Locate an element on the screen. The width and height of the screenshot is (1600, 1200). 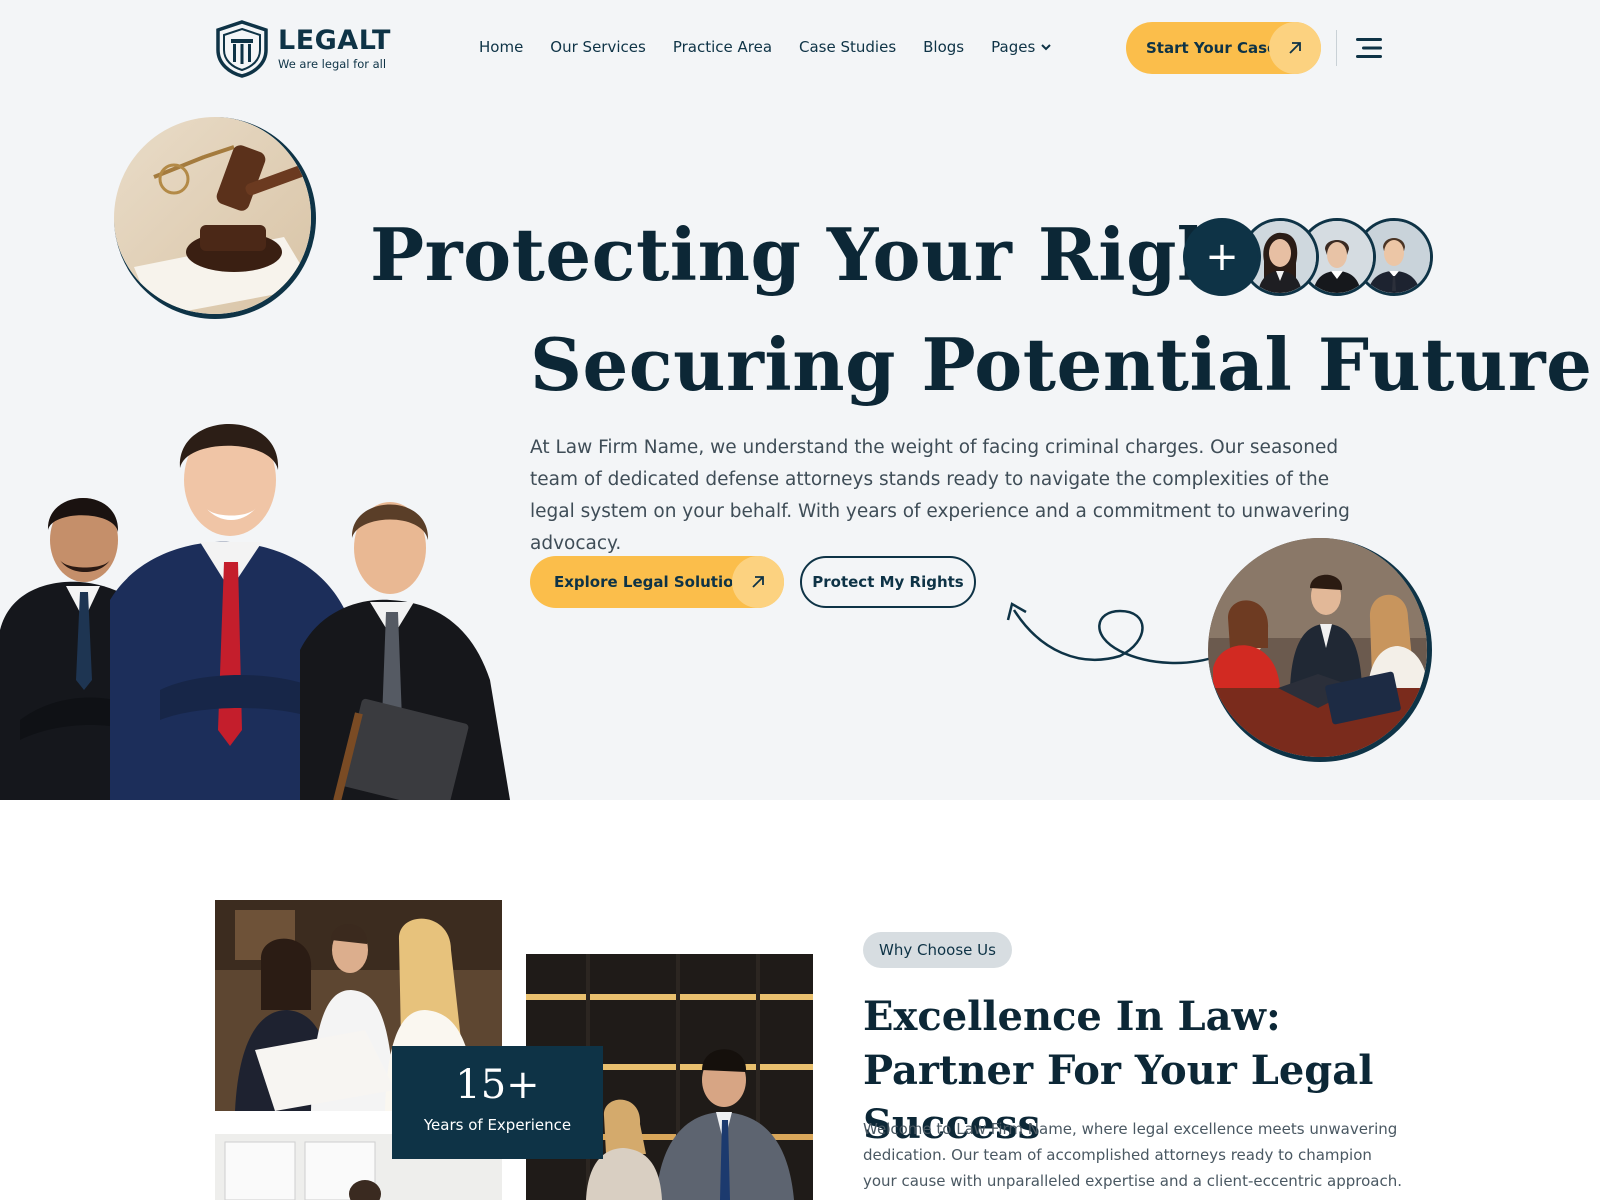
experience-number: 15+ is located at coordinates (497, 1085).